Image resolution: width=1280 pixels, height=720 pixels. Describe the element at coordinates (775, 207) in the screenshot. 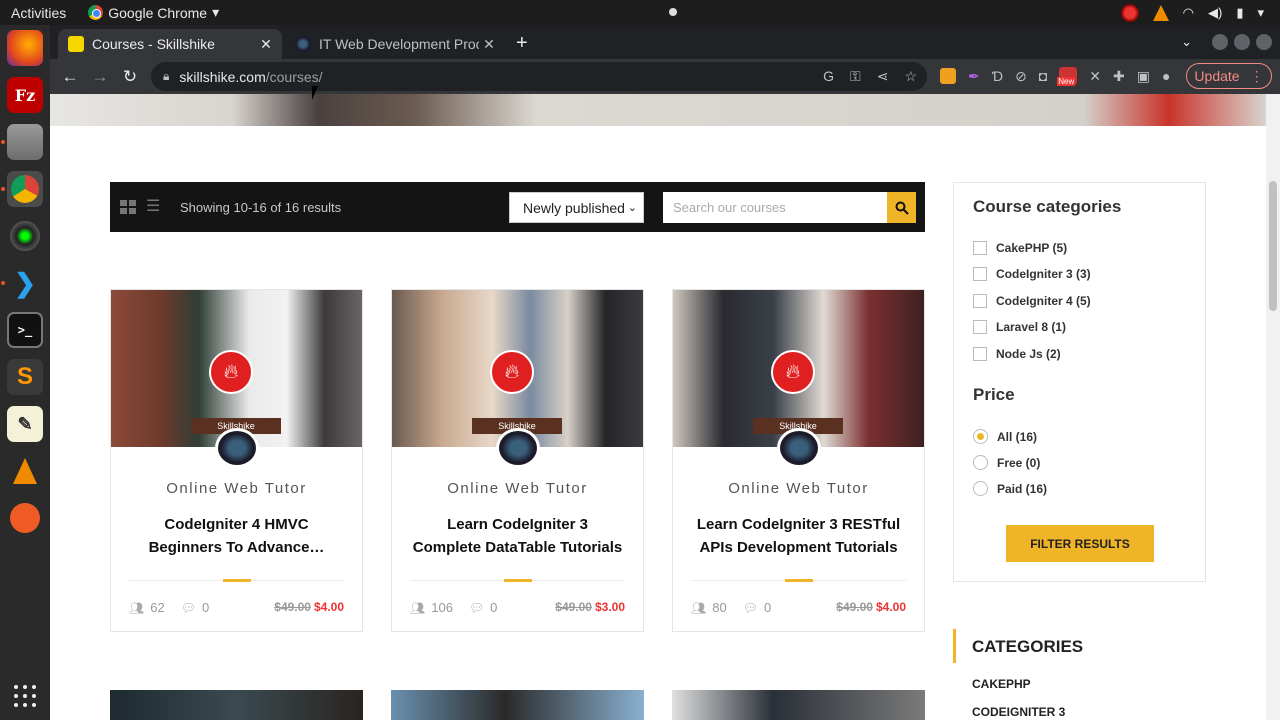

I see `course-search-input: Search our courses` at that location.